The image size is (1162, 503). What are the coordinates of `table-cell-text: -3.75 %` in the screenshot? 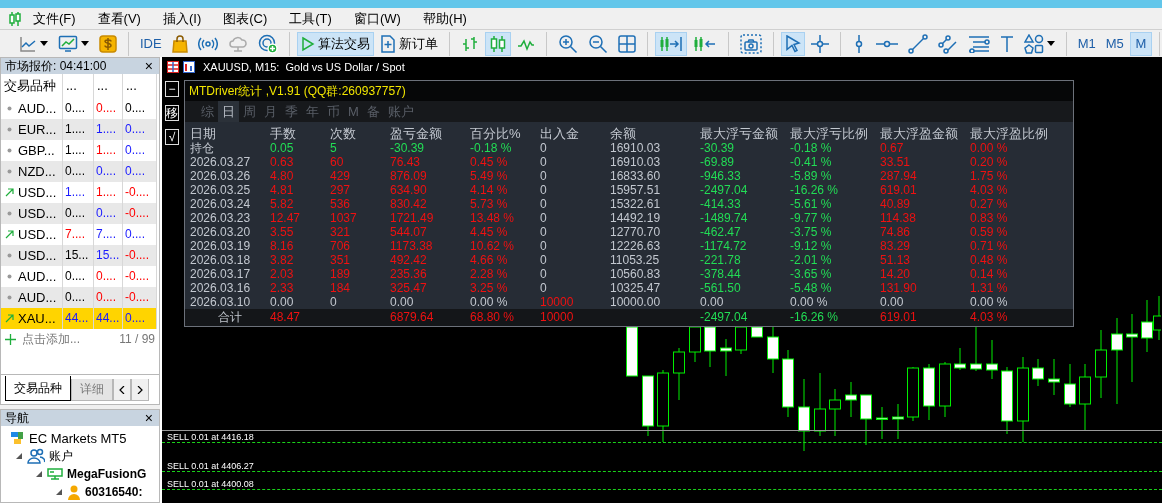 It's located at (811, 232).